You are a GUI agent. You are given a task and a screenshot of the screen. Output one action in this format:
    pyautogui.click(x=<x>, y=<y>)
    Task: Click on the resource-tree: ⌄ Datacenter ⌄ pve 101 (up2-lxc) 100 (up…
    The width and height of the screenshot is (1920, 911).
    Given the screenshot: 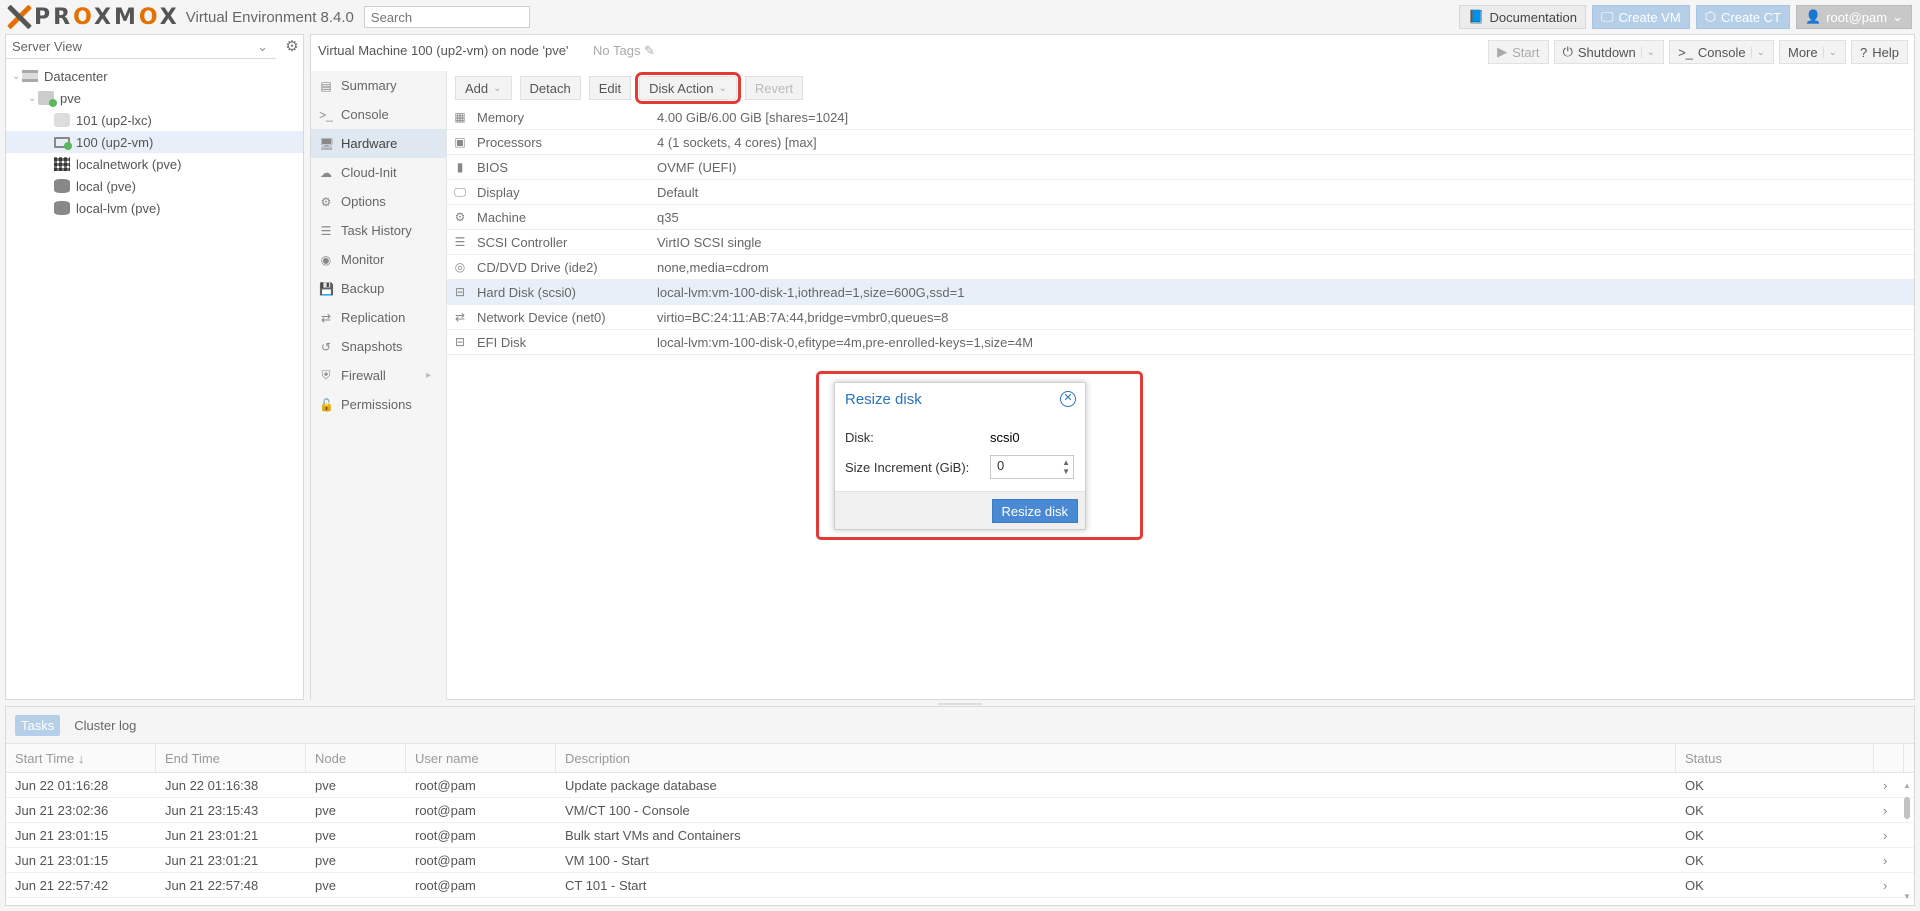 What is the action you would take?
    pyautogui.click(x=154, y=142)
    